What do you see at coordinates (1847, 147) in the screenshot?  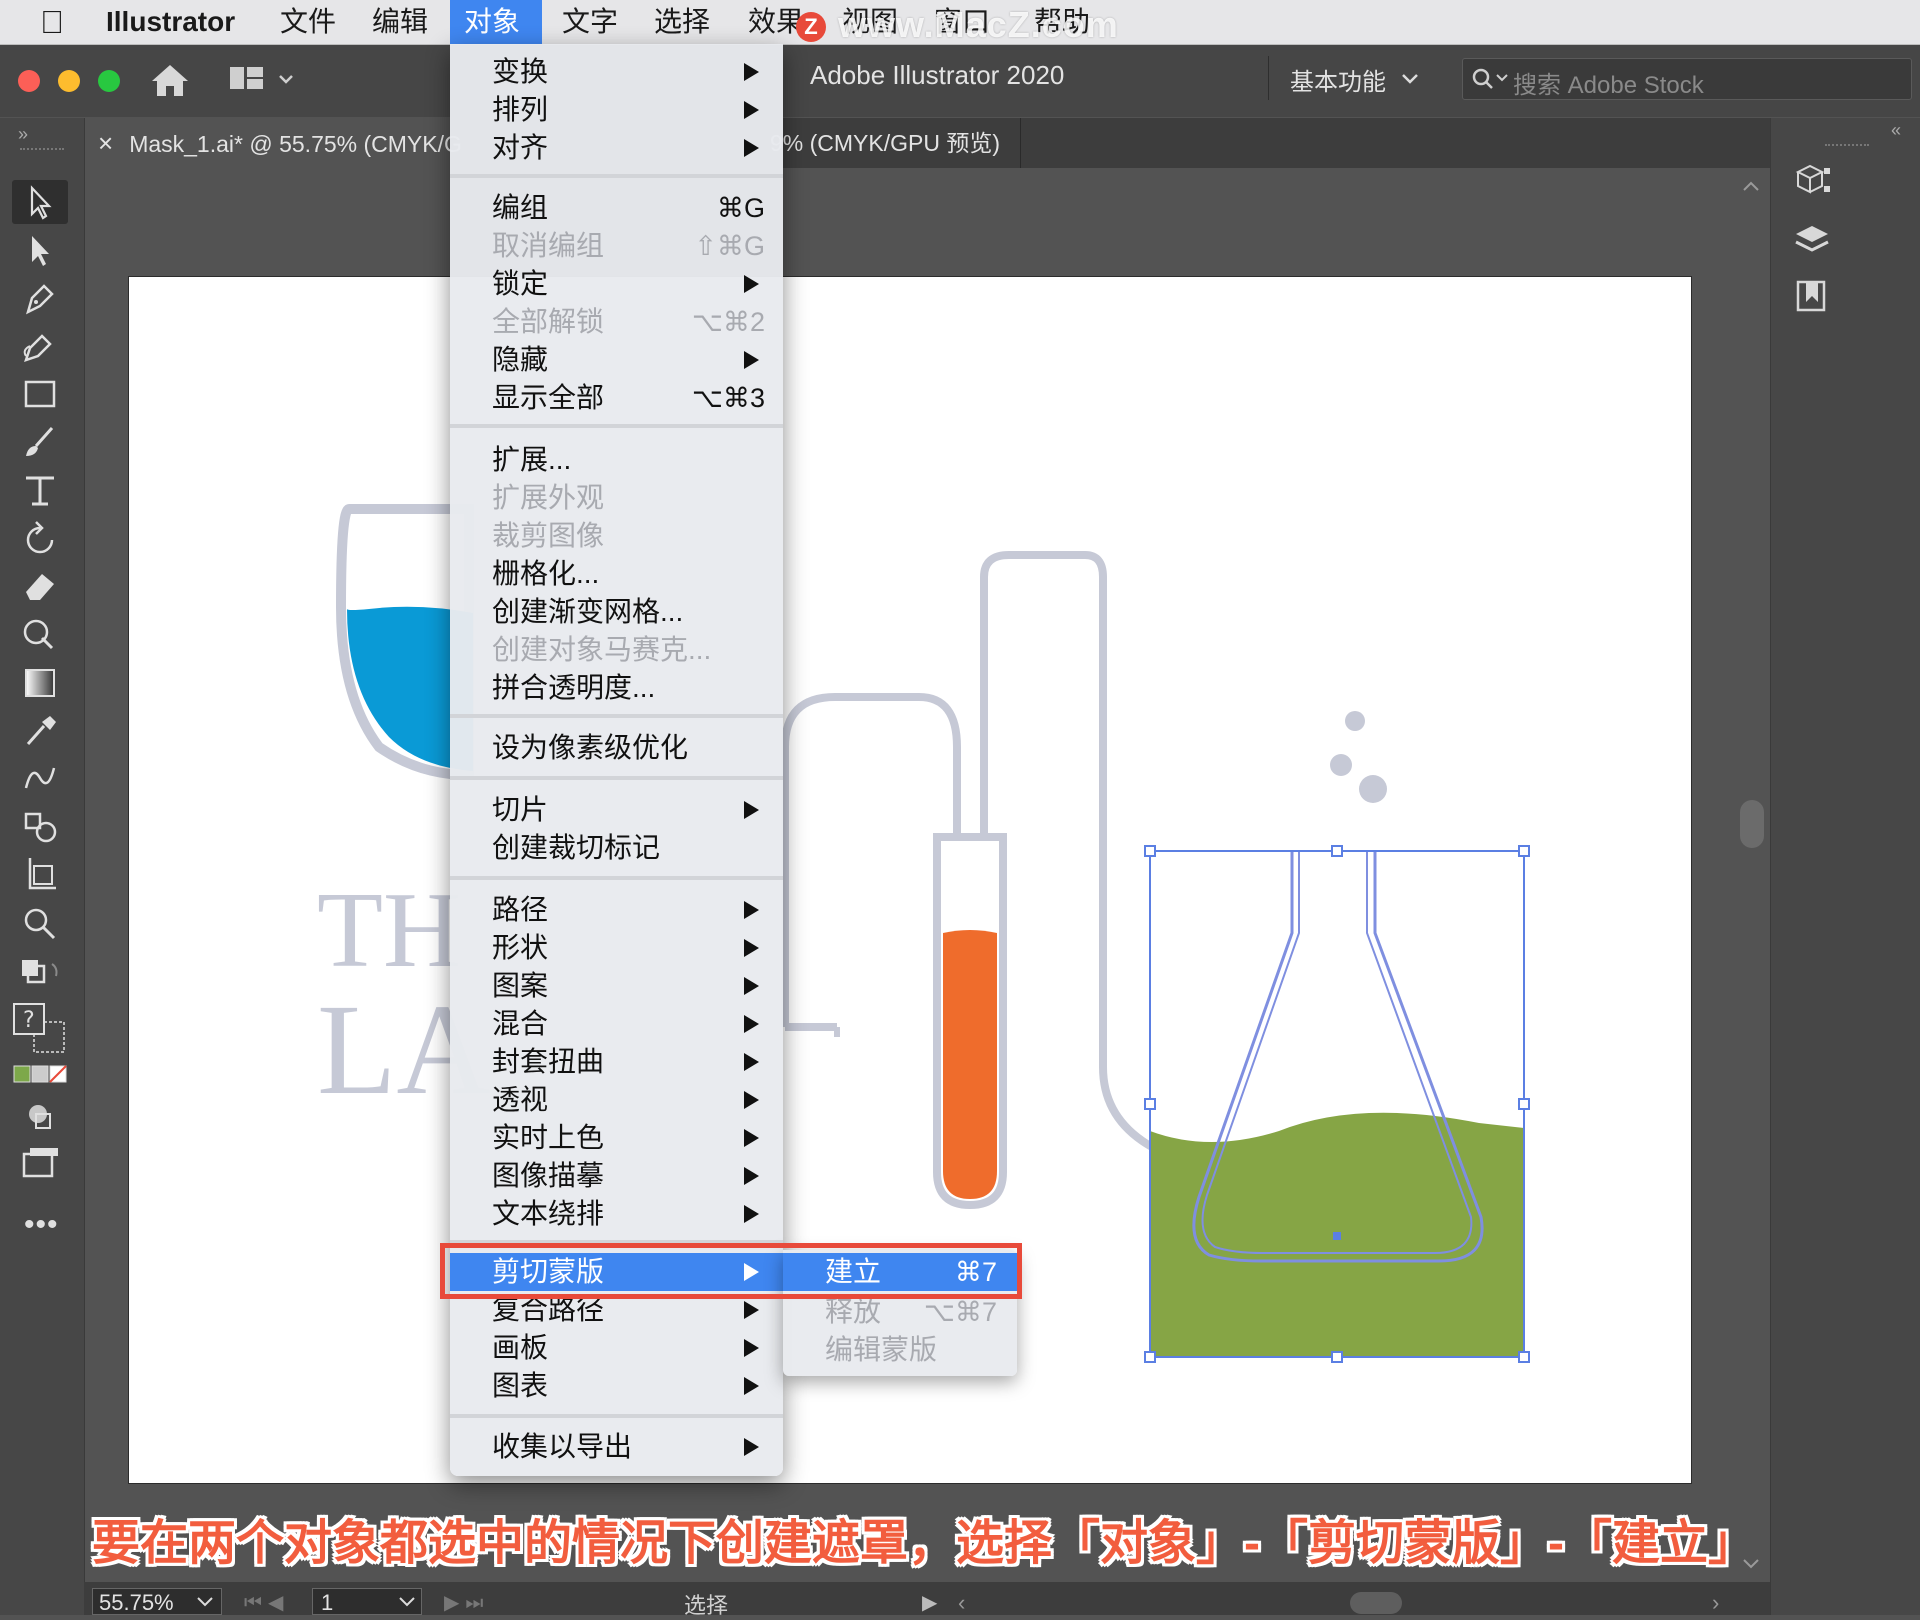 I see `dock-grip` at bounding box center [1847, 147].